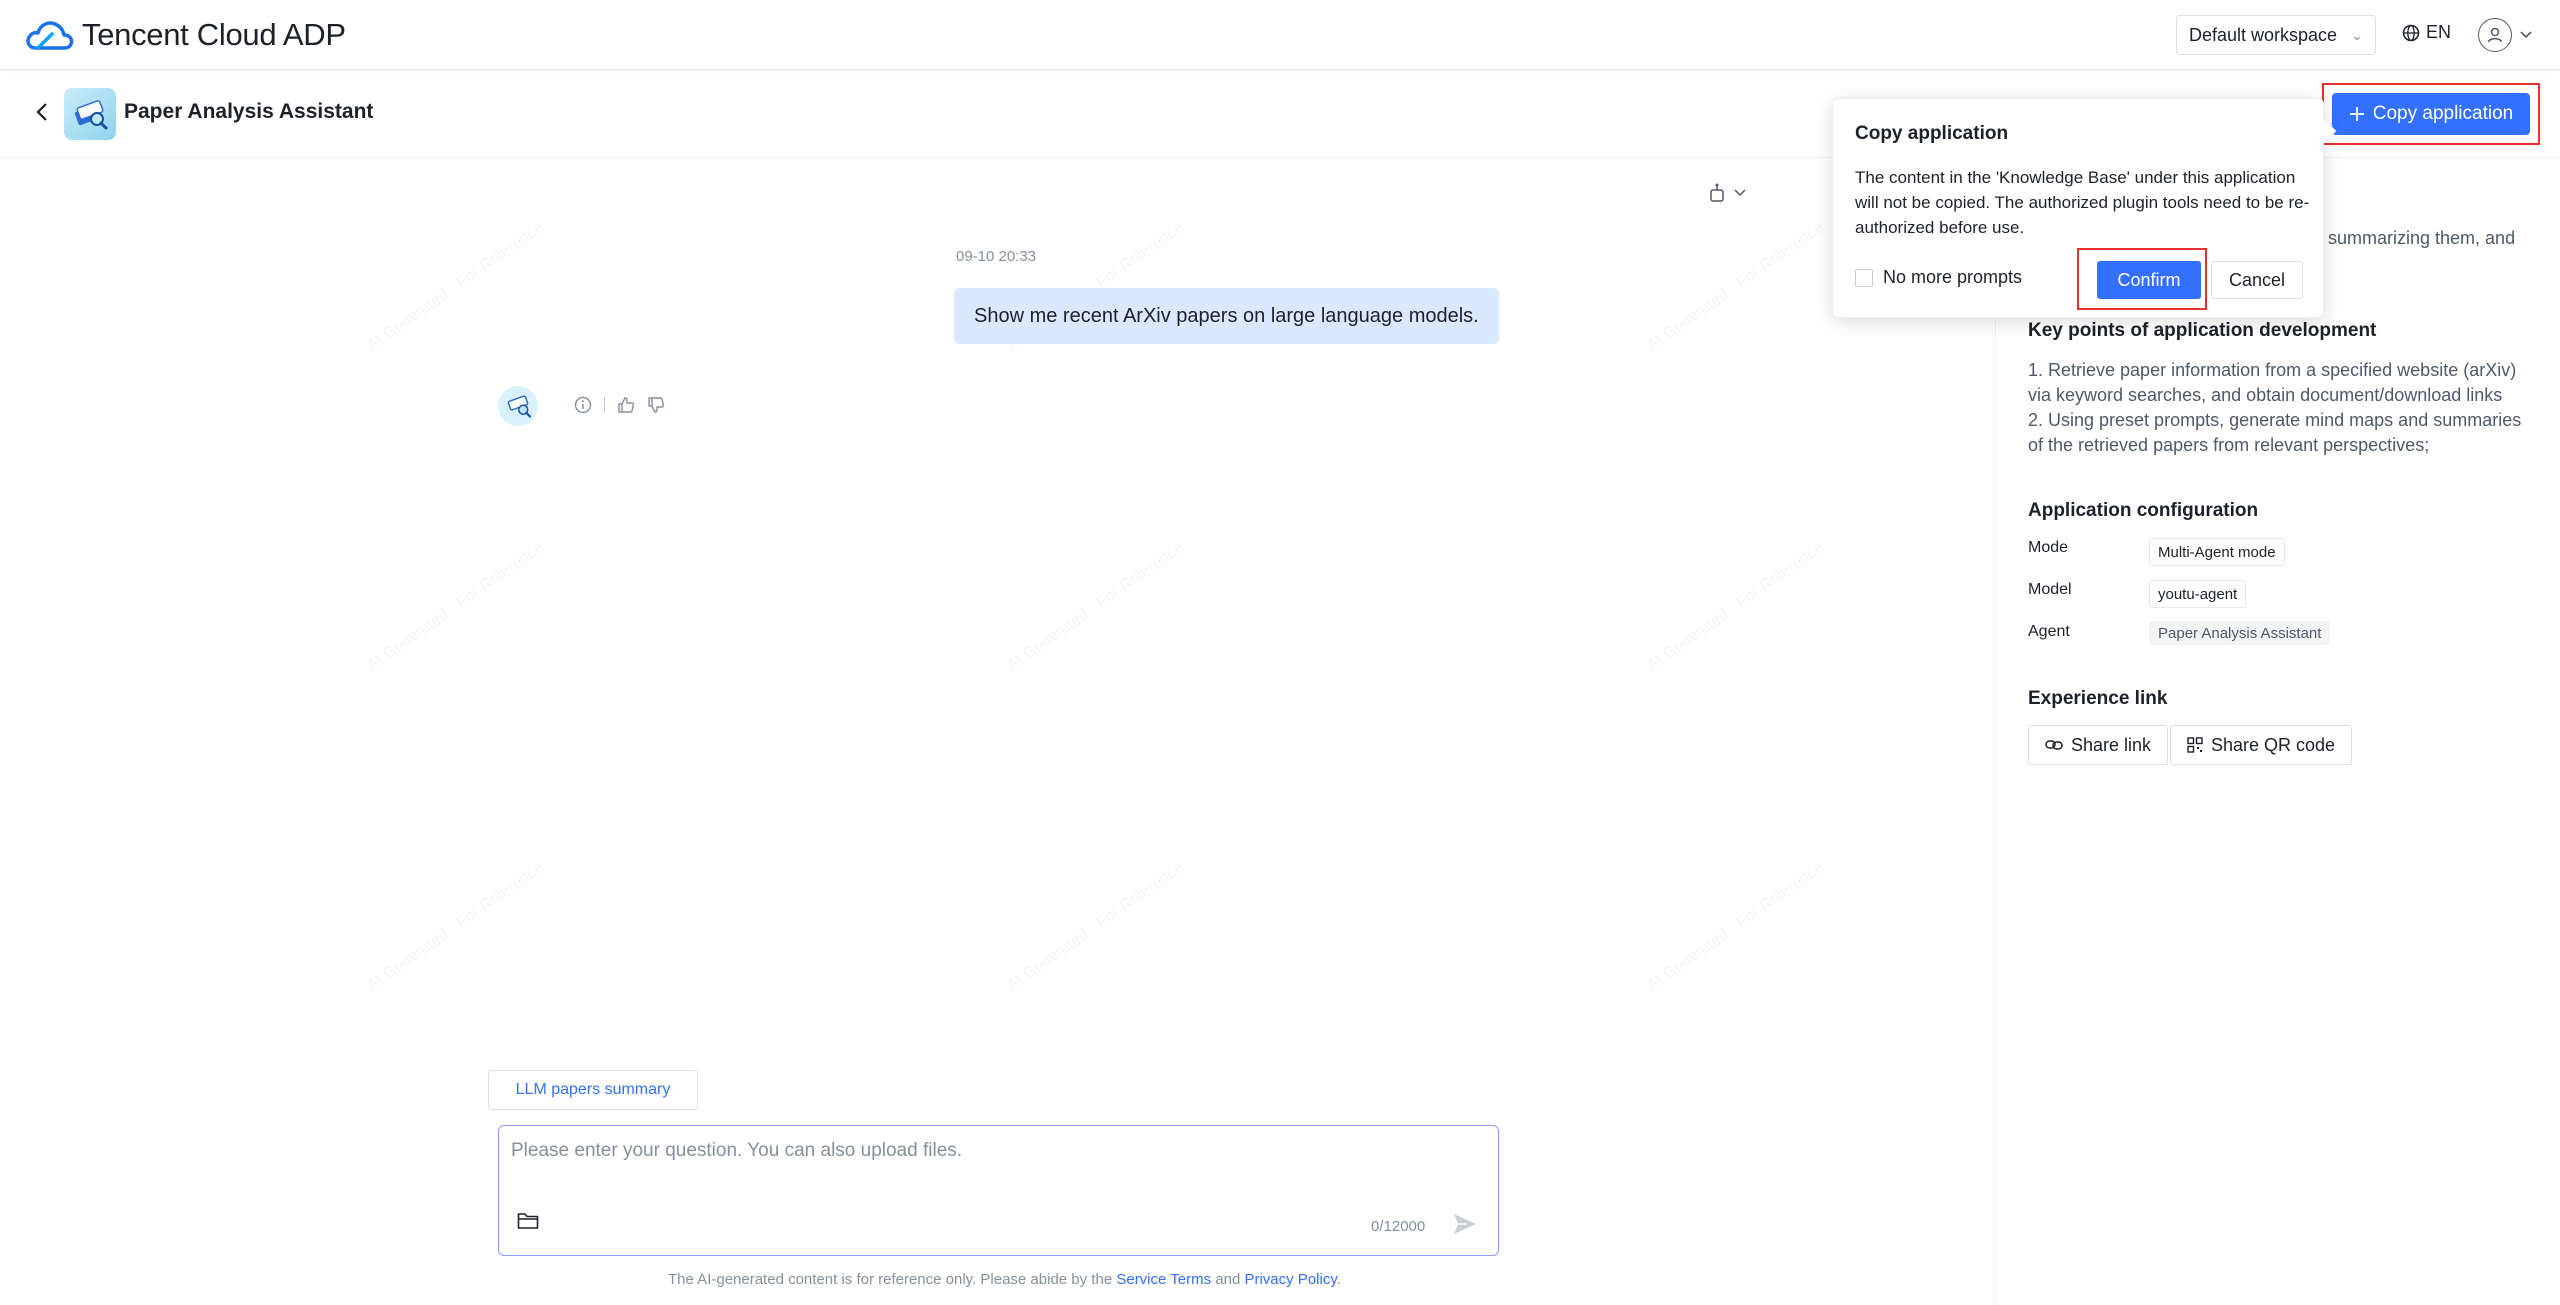 Image resolution: width=2560 pixels, height=1305 pixels. What do you see at coordinates (2050, 589) in the screenshot?
I see `model-label: Model` at bounding box center [2050, 589].